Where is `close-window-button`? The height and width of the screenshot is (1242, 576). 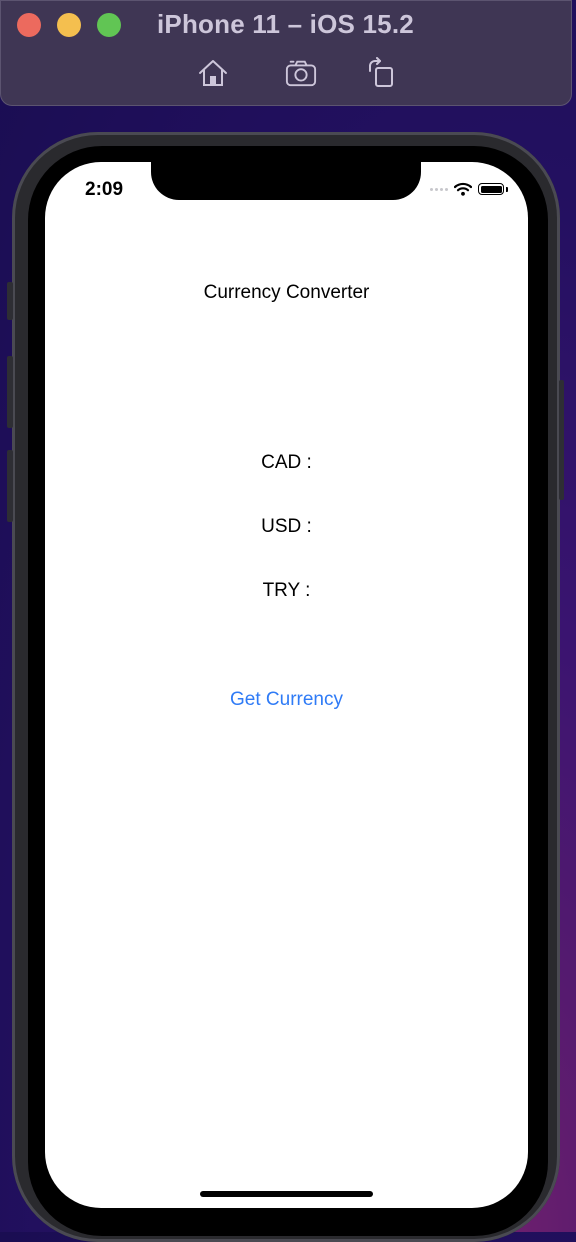 close-window-button is located at coordinates (29, 25).